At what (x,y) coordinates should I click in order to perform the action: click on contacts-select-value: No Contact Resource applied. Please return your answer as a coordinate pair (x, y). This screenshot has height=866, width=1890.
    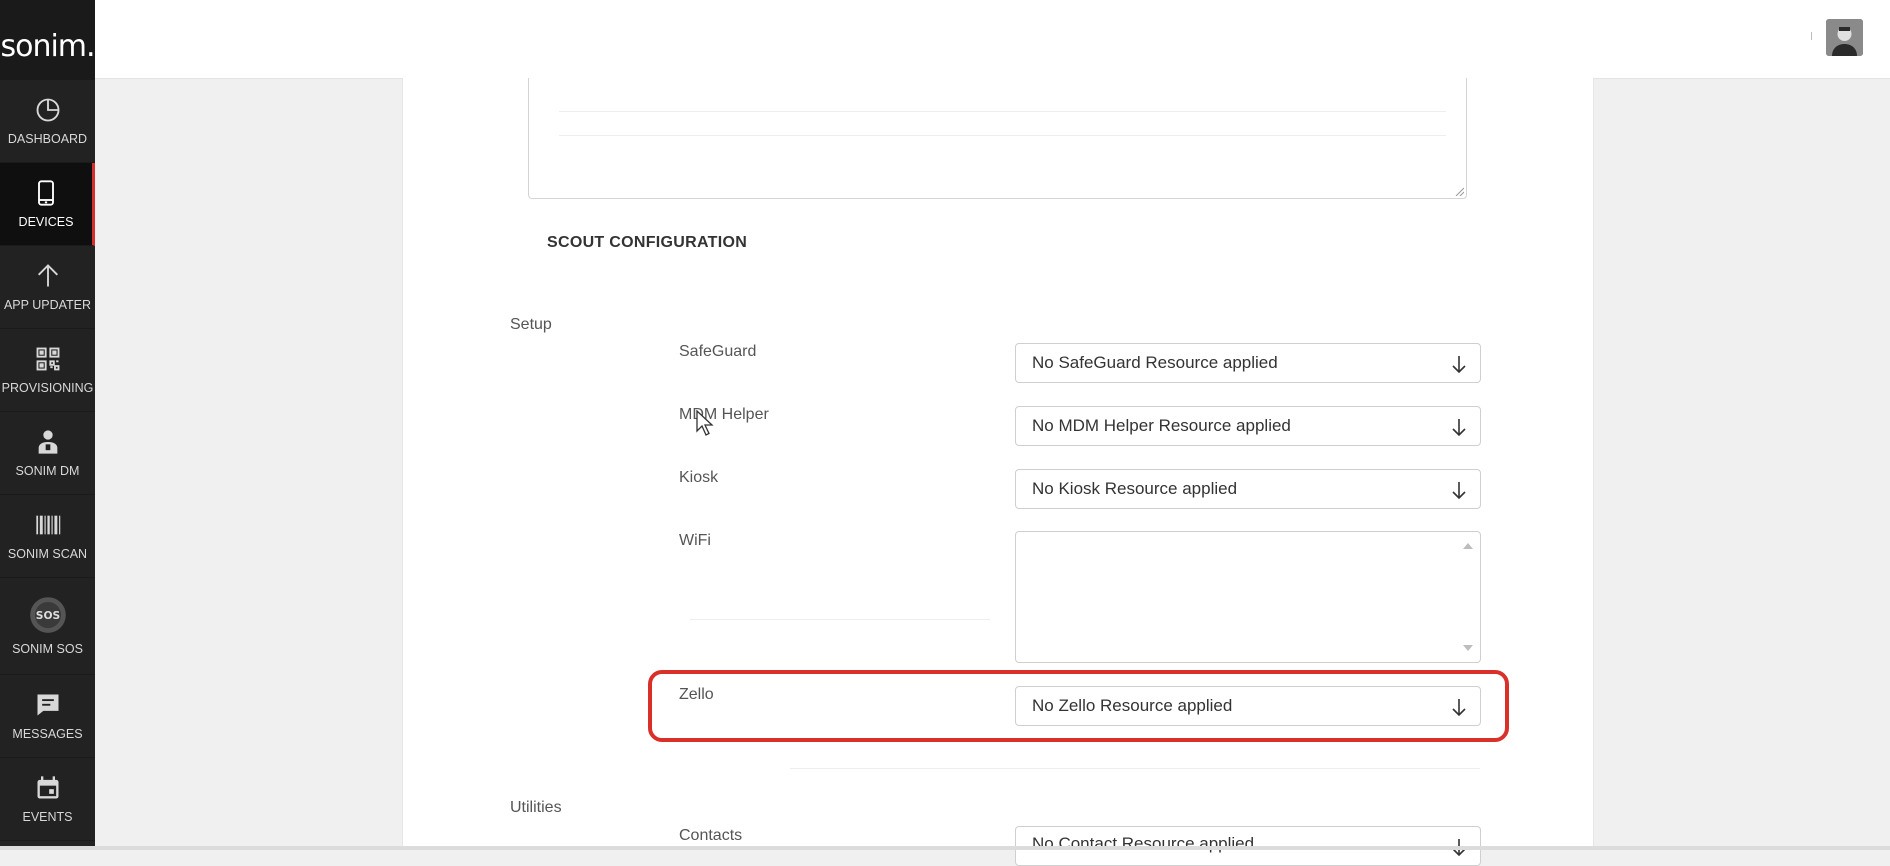
    Looking at the image, I should click on (1143, 843).